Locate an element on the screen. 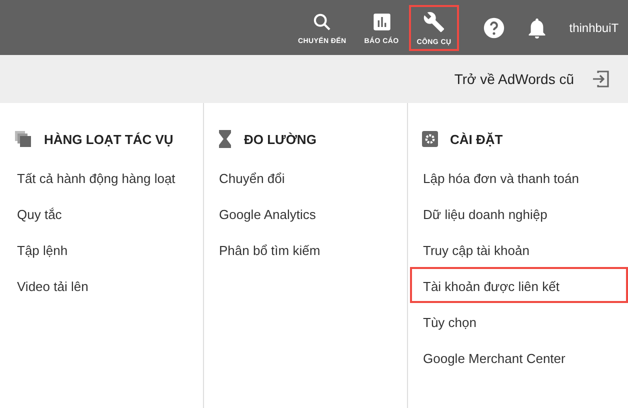 The height and width of the screenshot is (408, 628). hourglass-icon is located at coordinates (225, 139).